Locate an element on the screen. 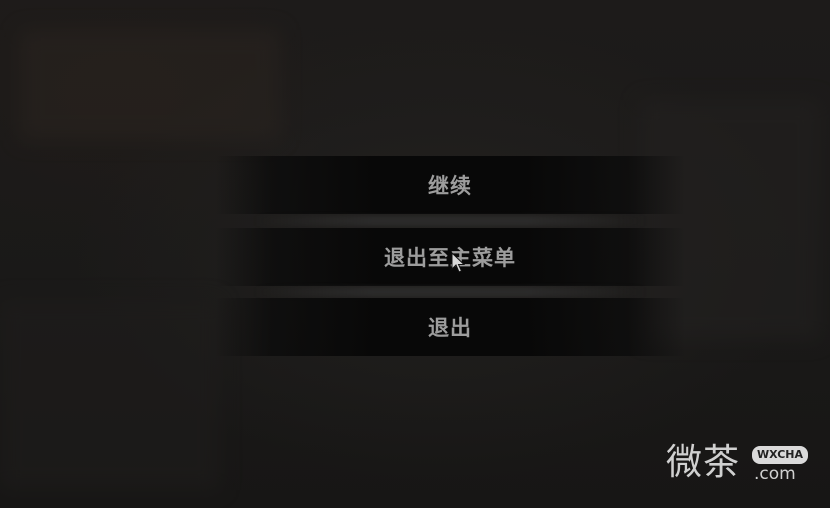  quit-button-label: 退出 is located at coordinates (450, 328).